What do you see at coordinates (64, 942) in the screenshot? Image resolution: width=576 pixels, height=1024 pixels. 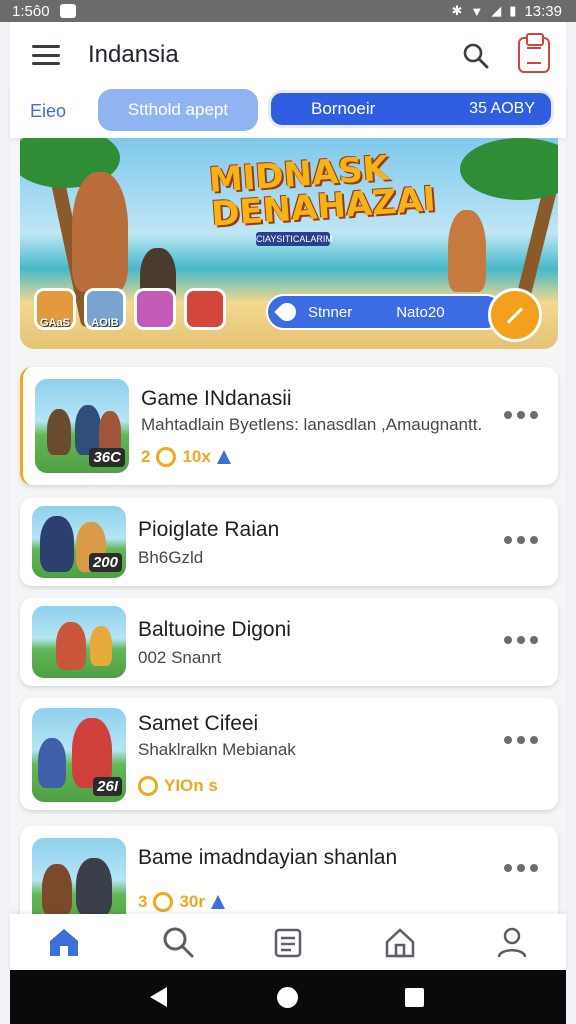 I see `home-icon` at bounding box center [64, 942].